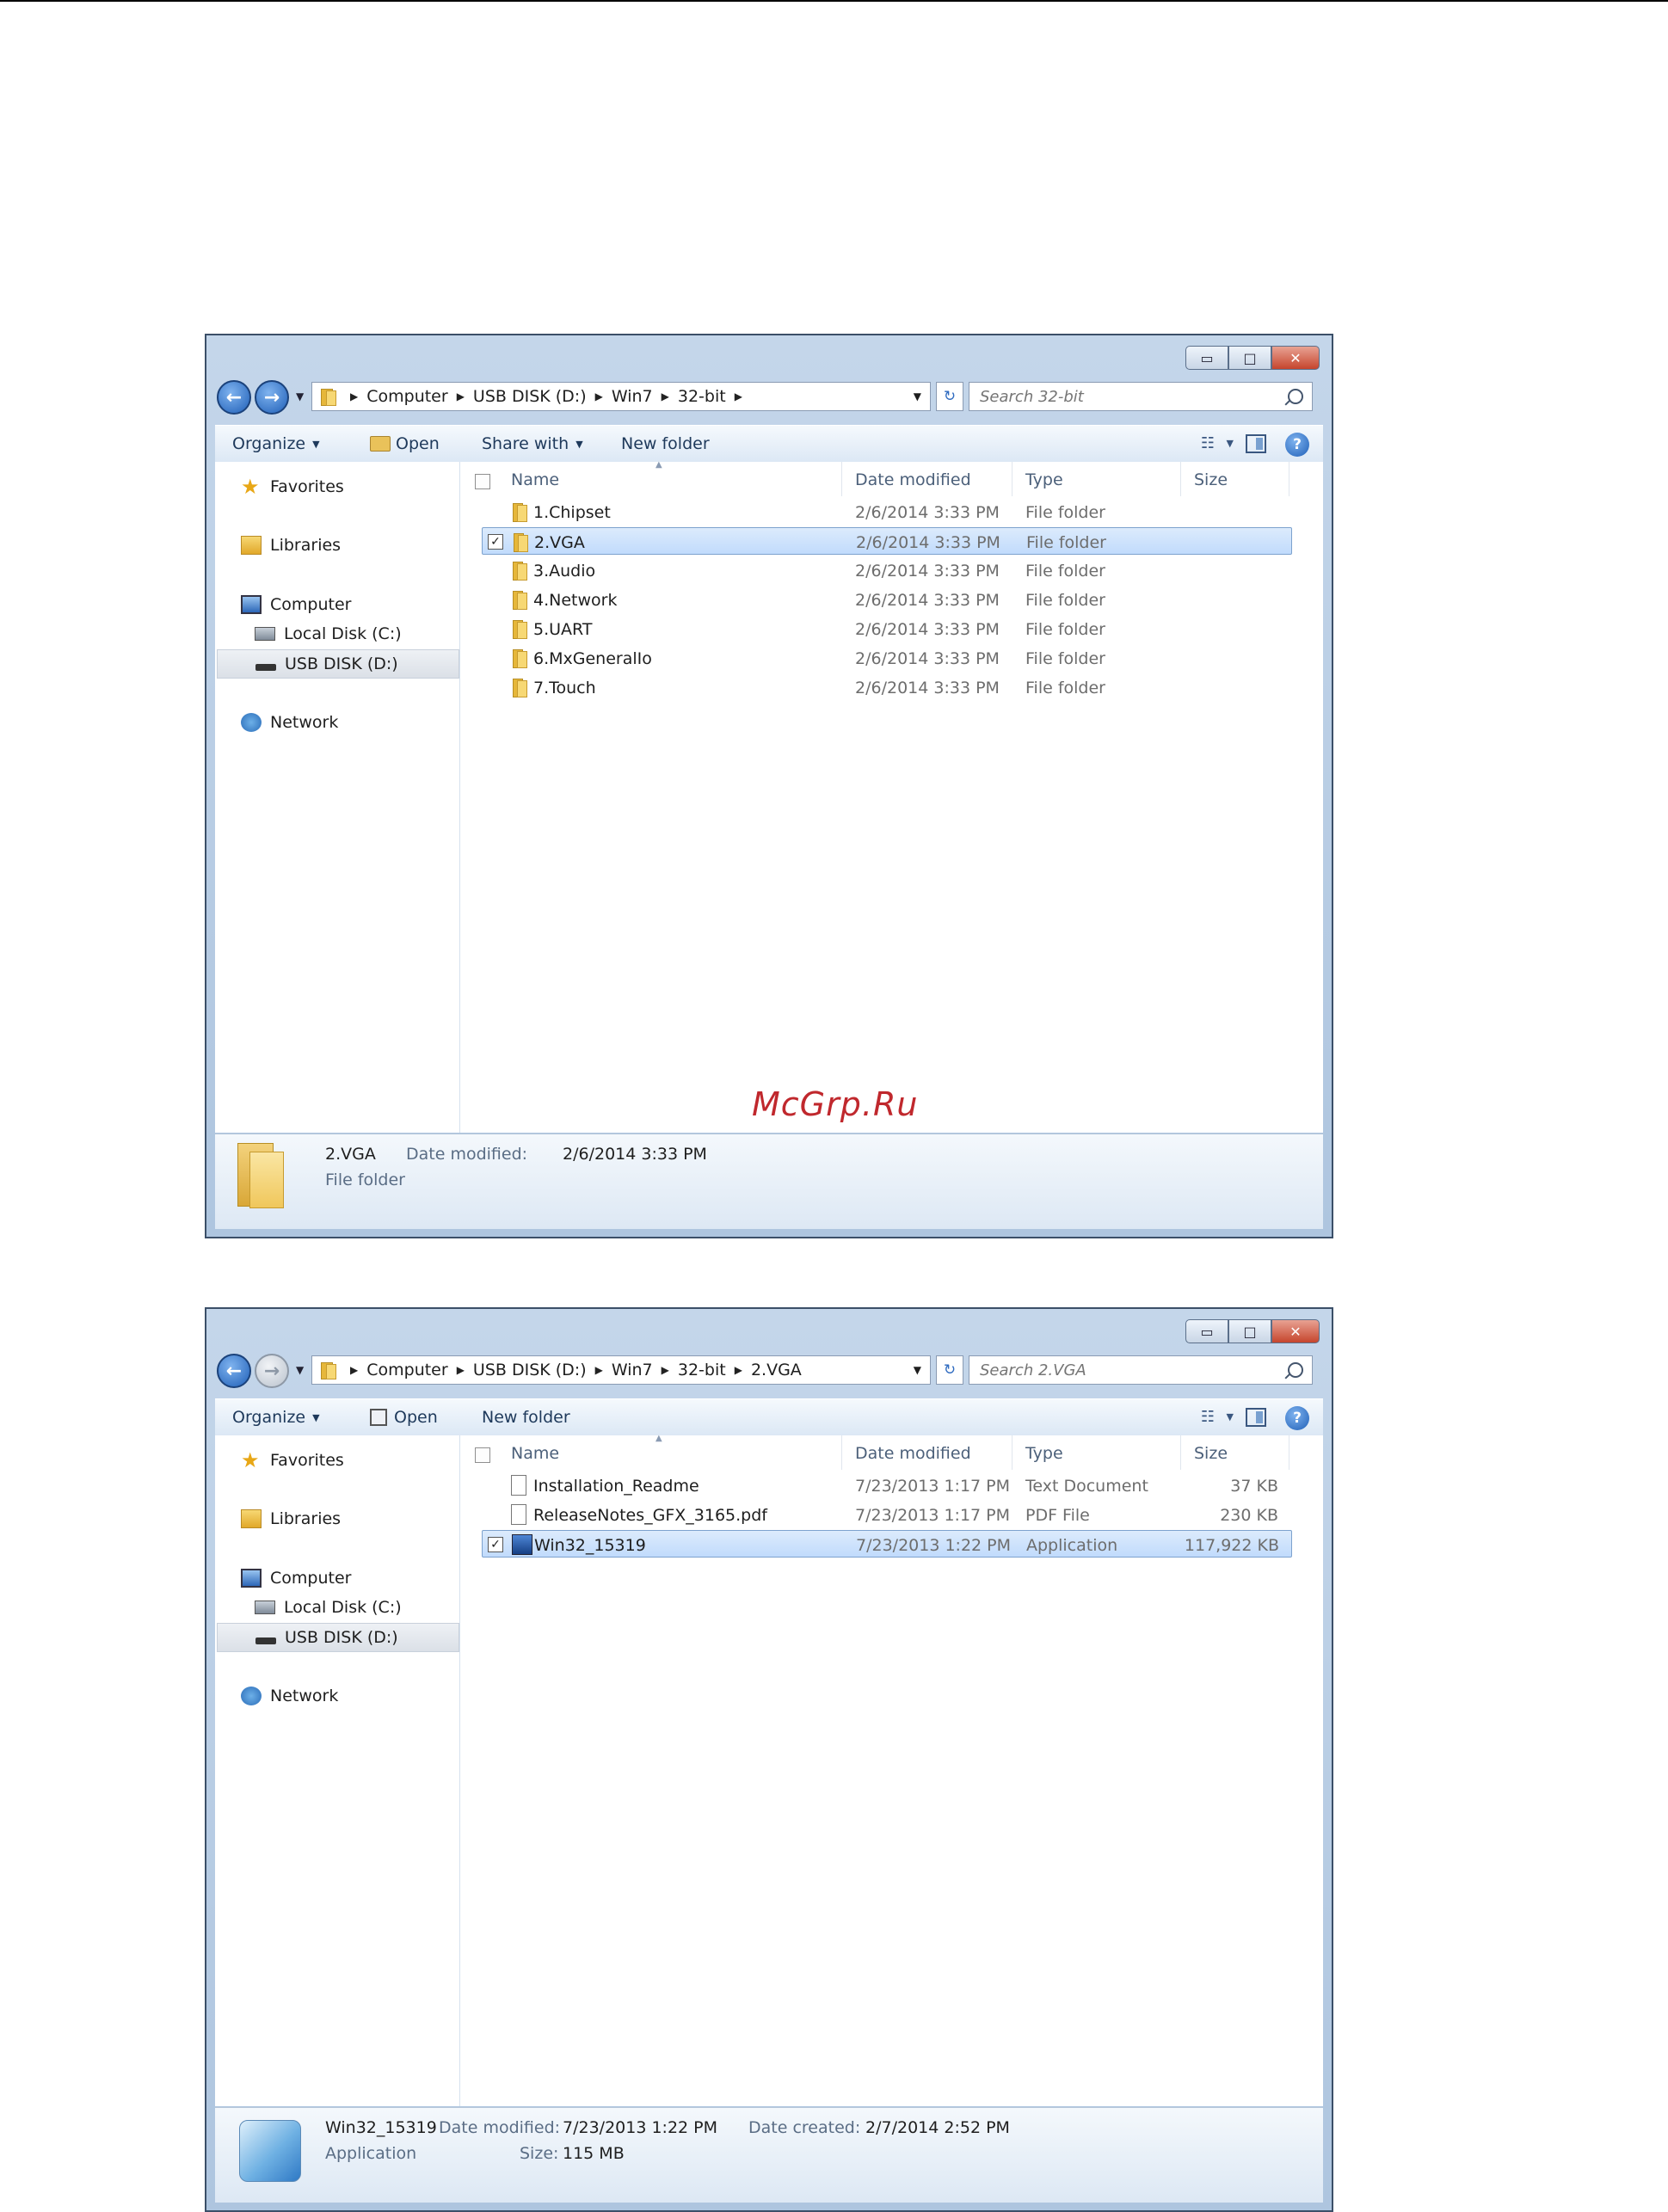 The height and width of the screenshot is (2212, 1668). Describe the element at coordinates (272, 1371) in the screenshot. I see `forward-button-disabled: →` at that location.